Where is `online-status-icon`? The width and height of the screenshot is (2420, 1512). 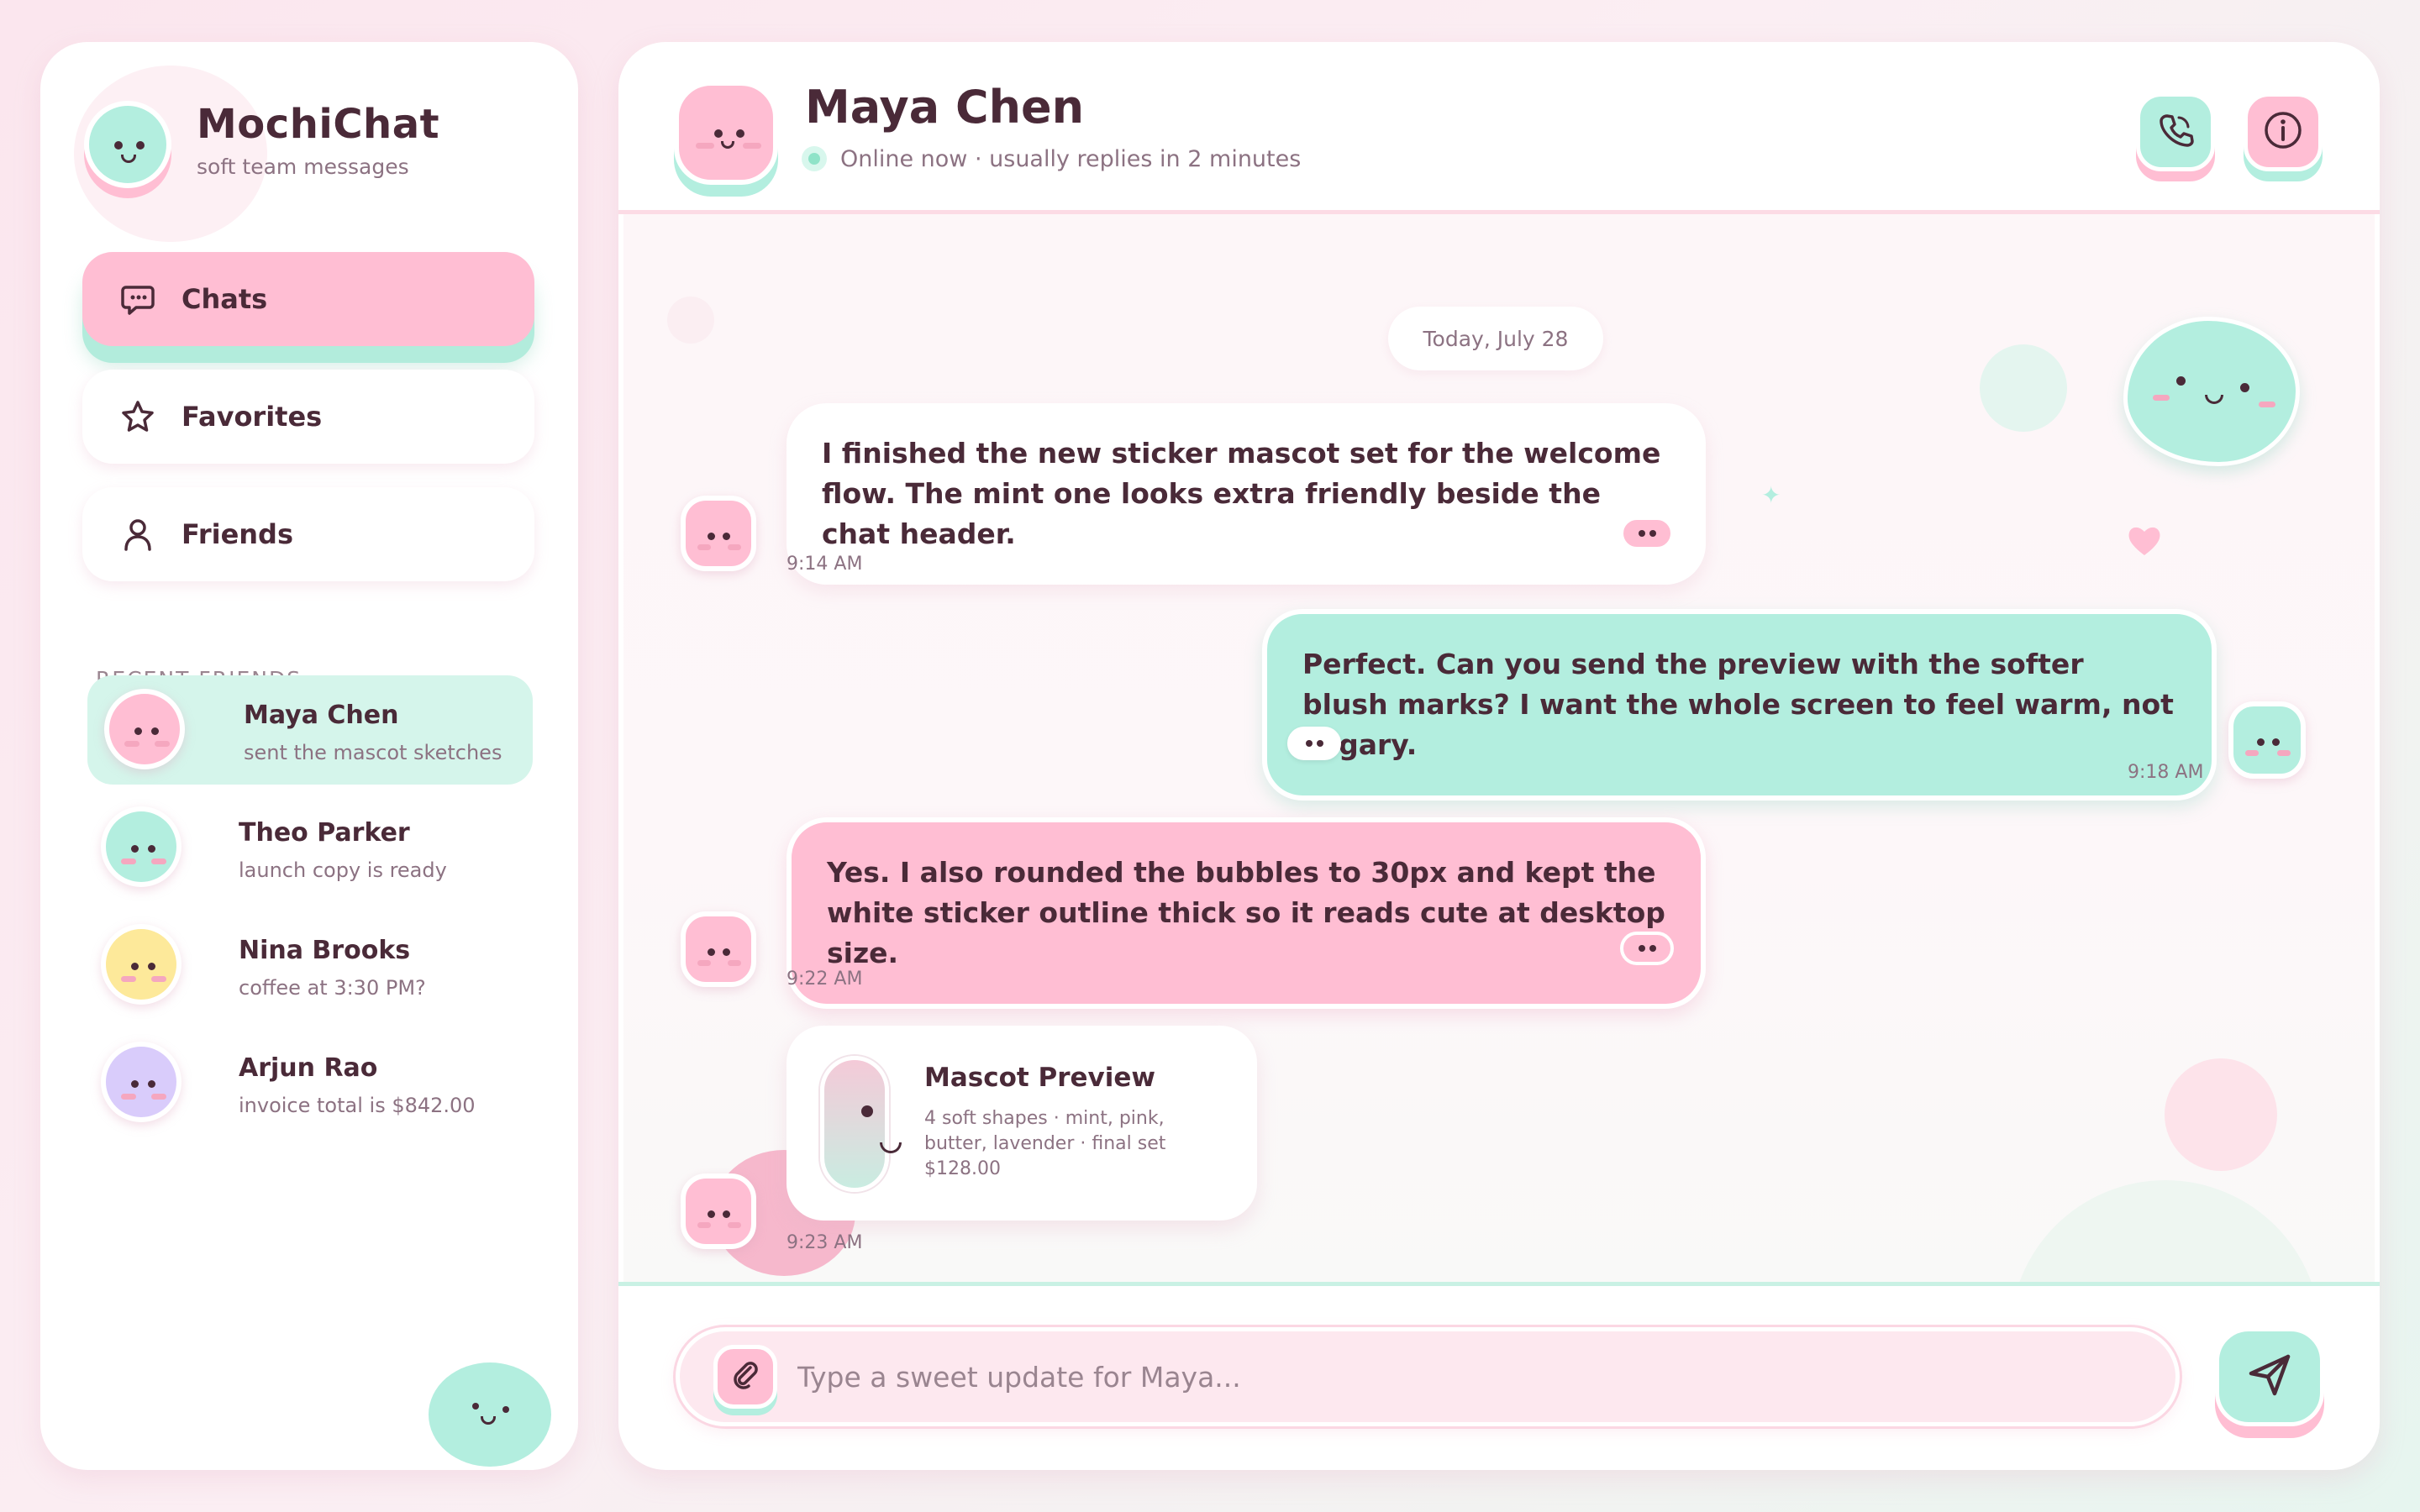
online-status-icon is located at coordinates (814, 158).